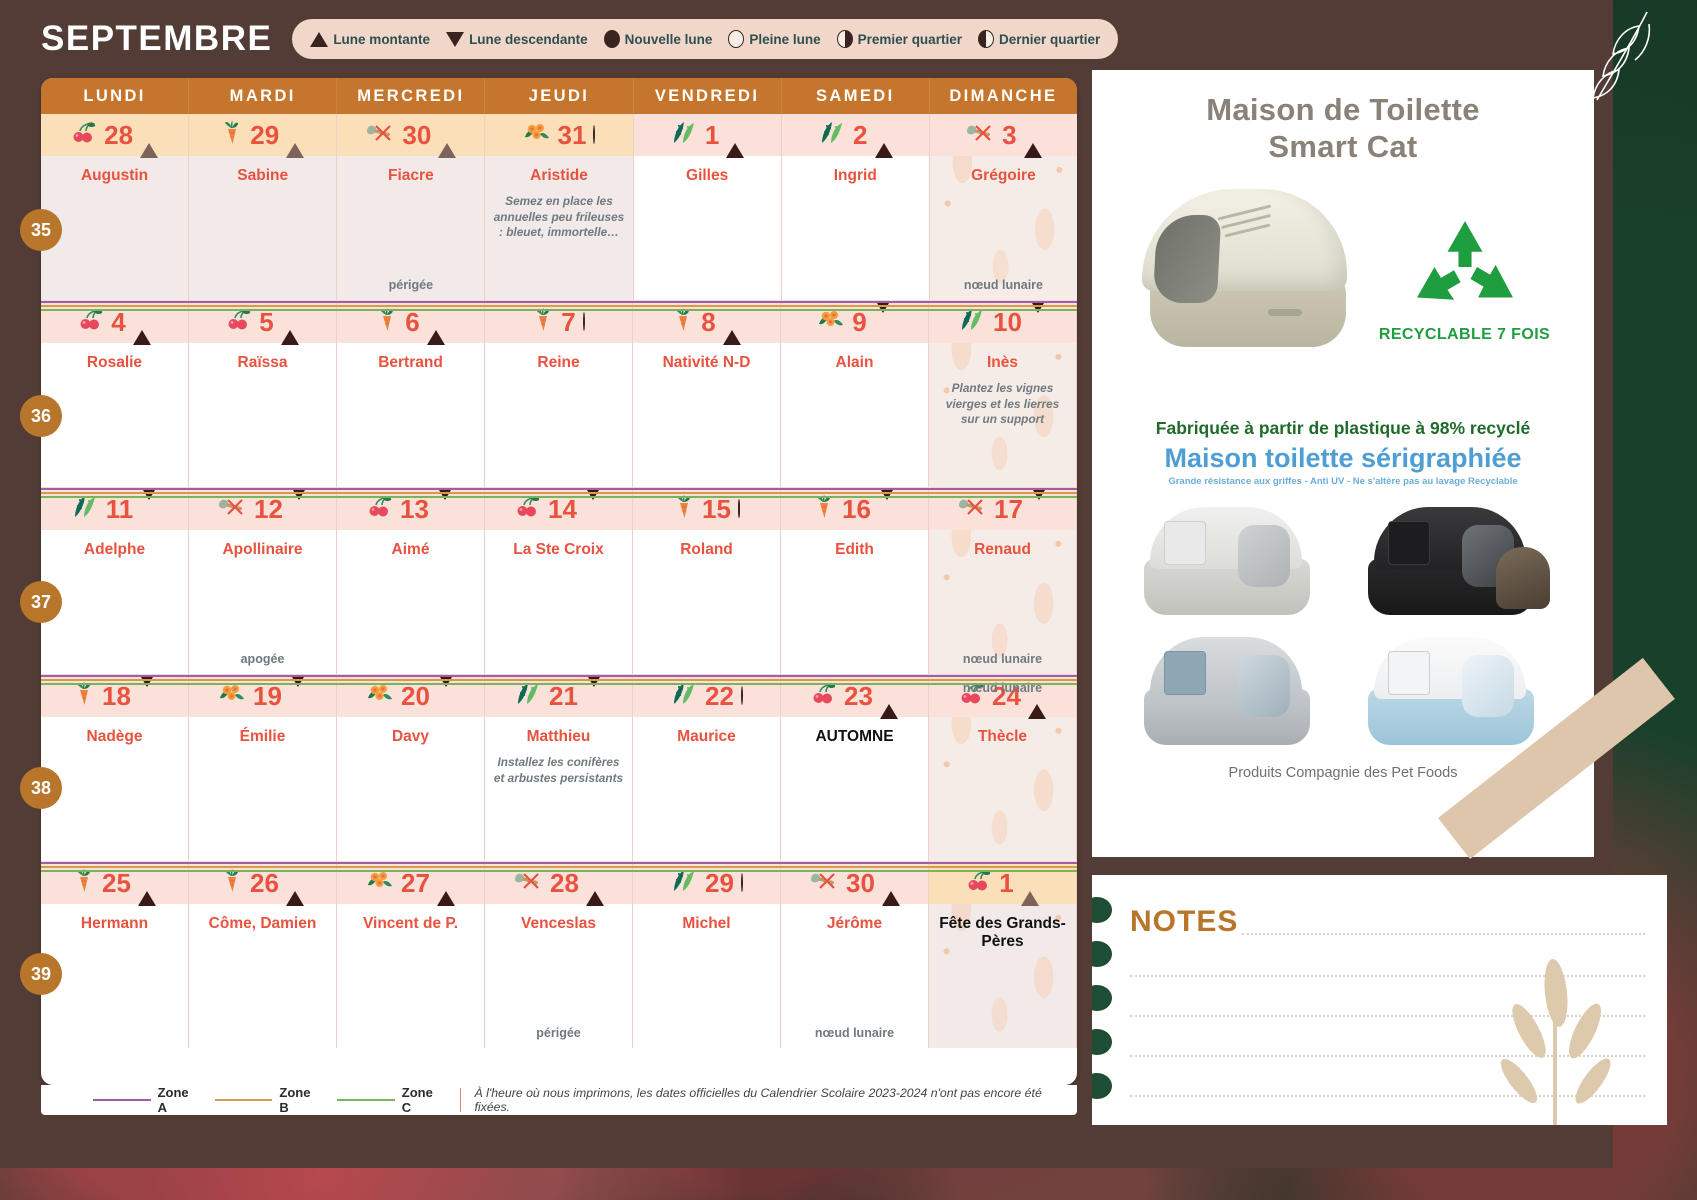  What do you see at coordinates (263, 207) in the screenshot?
I see `calendar-day-cell: 29 Sabine` at bounding box center [263, 207].